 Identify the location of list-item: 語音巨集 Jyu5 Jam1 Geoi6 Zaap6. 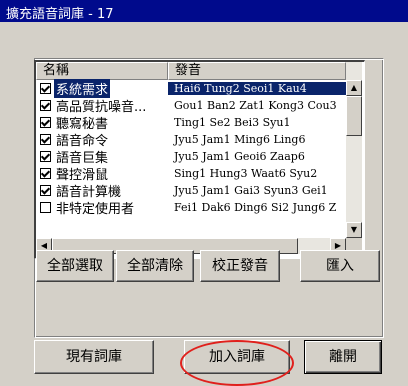
(191, 157).